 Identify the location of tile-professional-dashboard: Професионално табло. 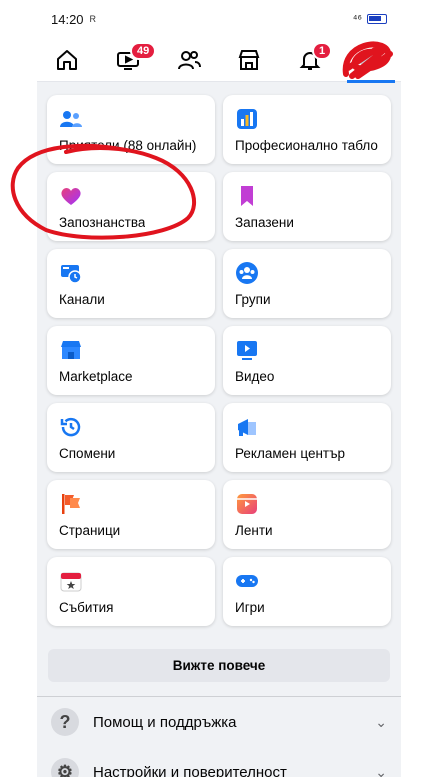
(307, 129).